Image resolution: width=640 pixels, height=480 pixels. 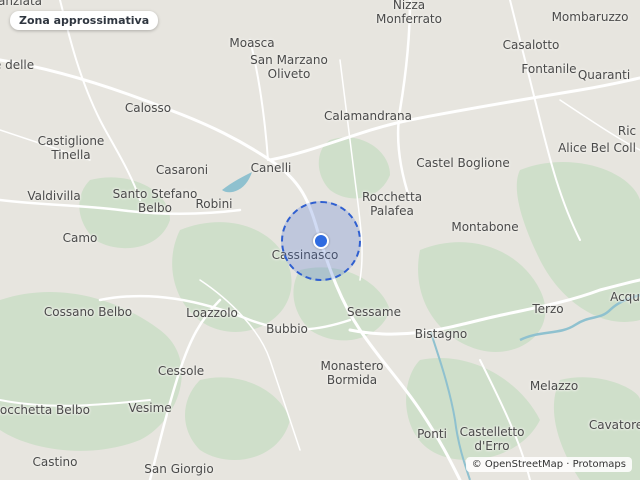 What do you see at coordinates (21, 4) in the screenshot?
I see `place-label: anziata` at bounding box center [21, 4].